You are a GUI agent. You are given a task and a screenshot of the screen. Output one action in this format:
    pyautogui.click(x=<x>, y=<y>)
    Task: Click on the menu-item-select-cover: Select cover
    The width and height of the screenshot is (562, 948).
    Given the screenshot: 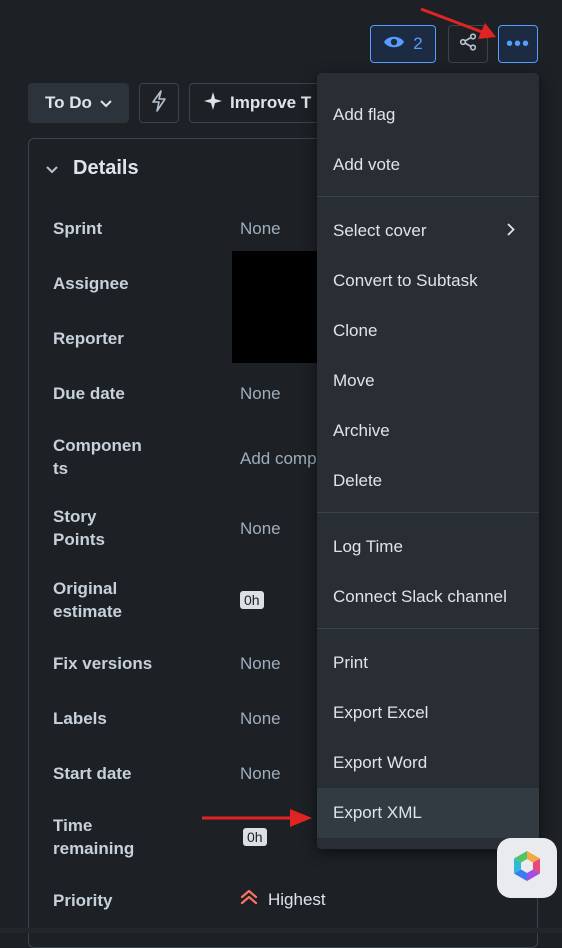 What is the action you would take?
    pyautogui.click(x=428, y=231)
    